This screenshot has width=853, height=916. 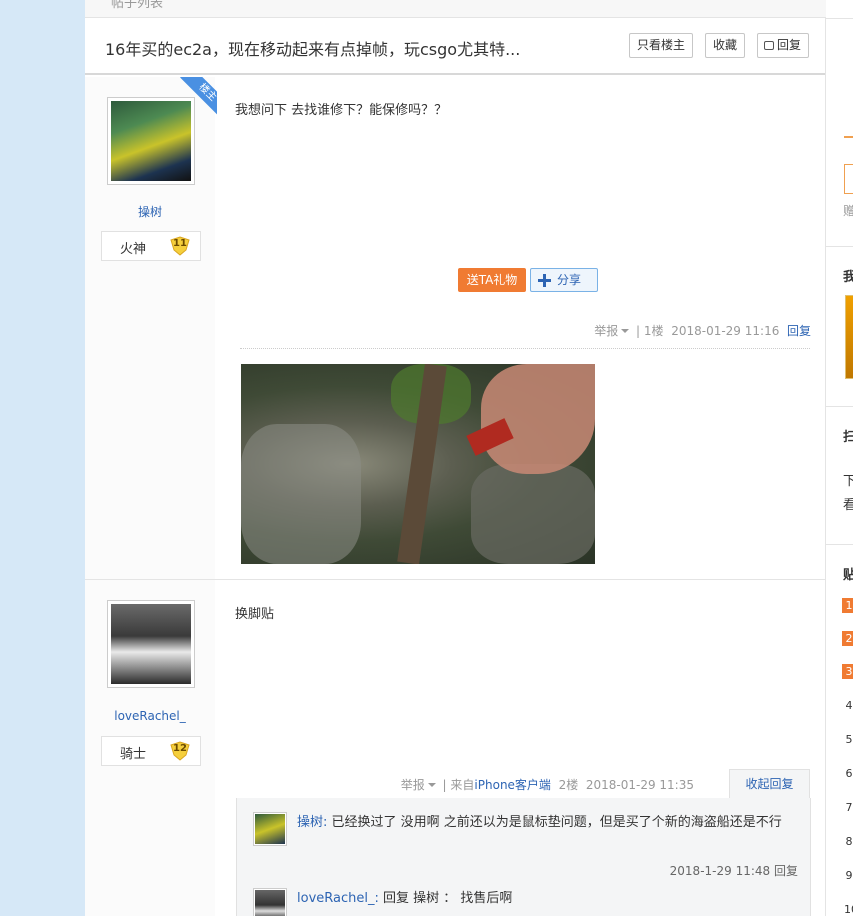 I want to click on sub-reply-meta: 2018-1-29 11:48 回复, so click(x=734, y=870).